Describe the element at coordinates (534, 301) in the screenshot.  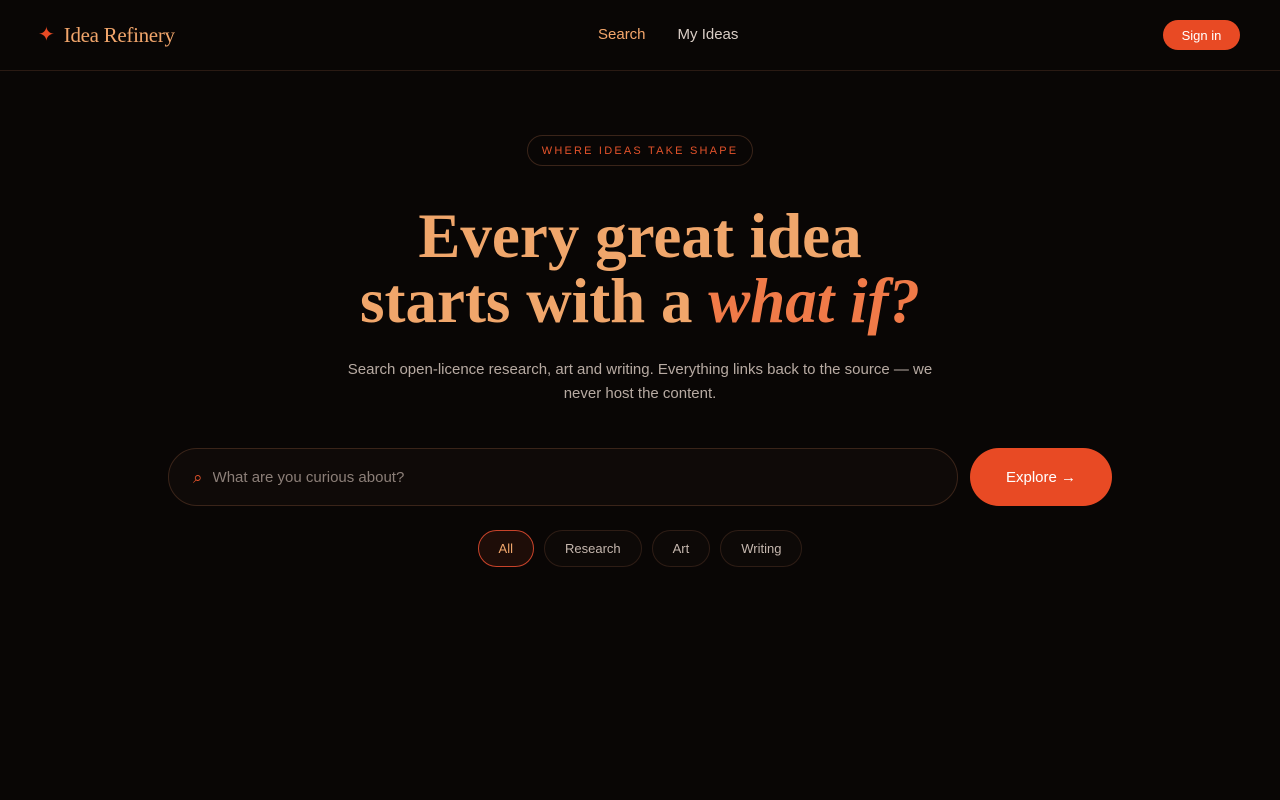
I see `headline-line-2-prefix: starts with a` at that location.